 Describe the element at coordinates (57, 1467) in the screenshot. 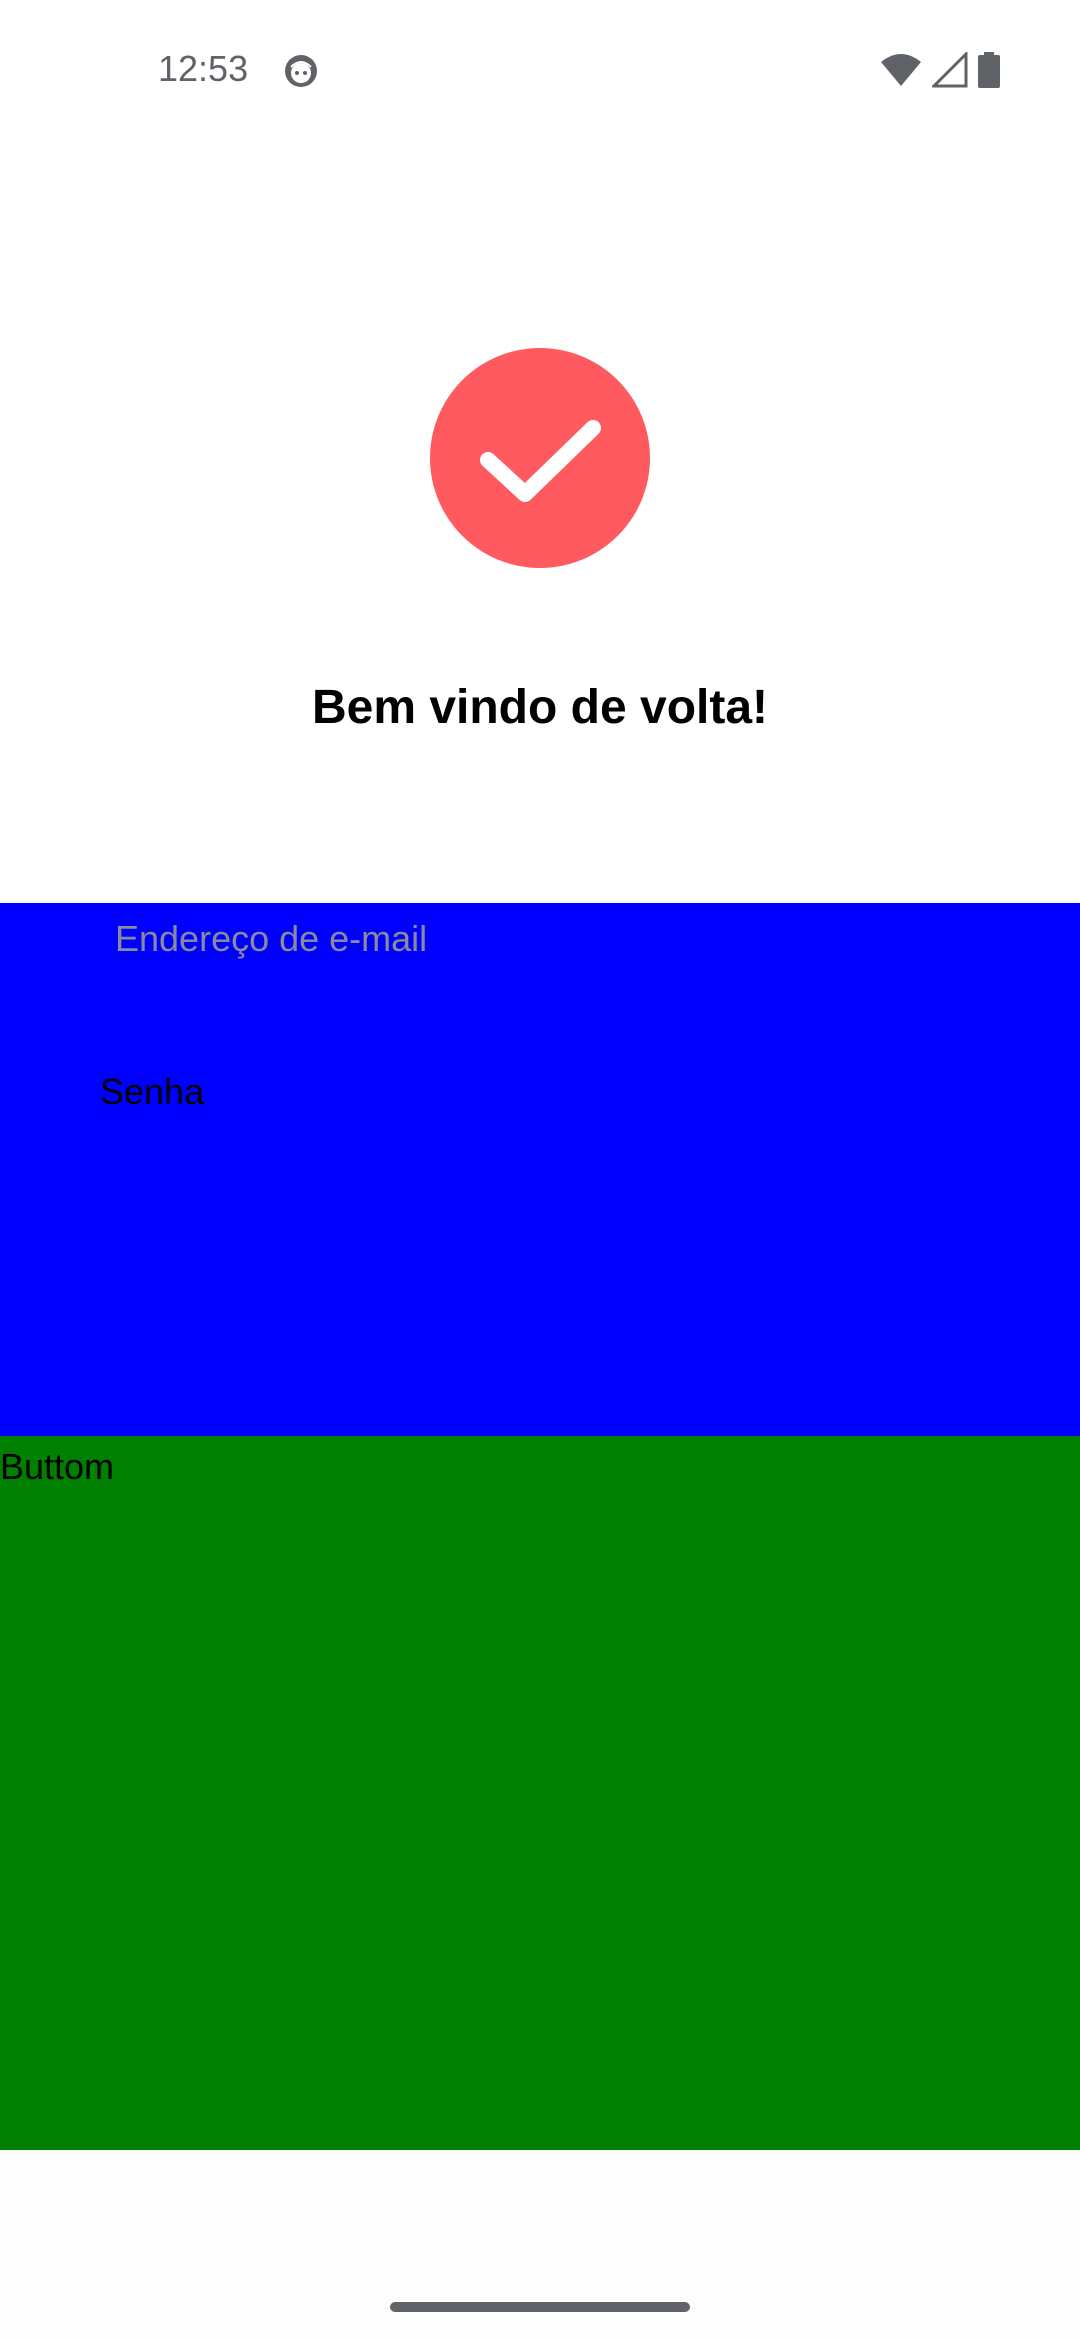

I see `bottom-button: Buttom` at that location.